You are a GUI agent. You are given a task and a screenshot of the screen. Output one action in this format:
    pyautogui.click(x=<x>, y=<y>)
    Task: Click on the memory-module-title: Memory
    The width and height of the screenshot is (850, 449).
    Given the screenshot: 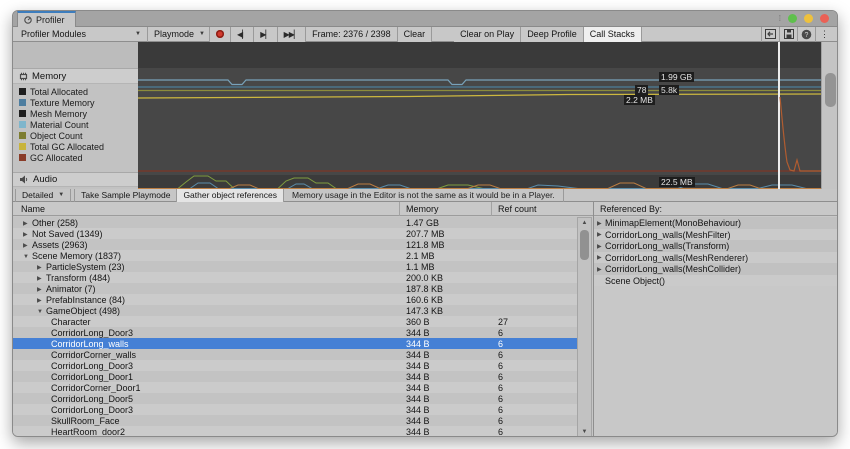 What is the action you would take?
    pyautogui.click(x=49, y=76)
    